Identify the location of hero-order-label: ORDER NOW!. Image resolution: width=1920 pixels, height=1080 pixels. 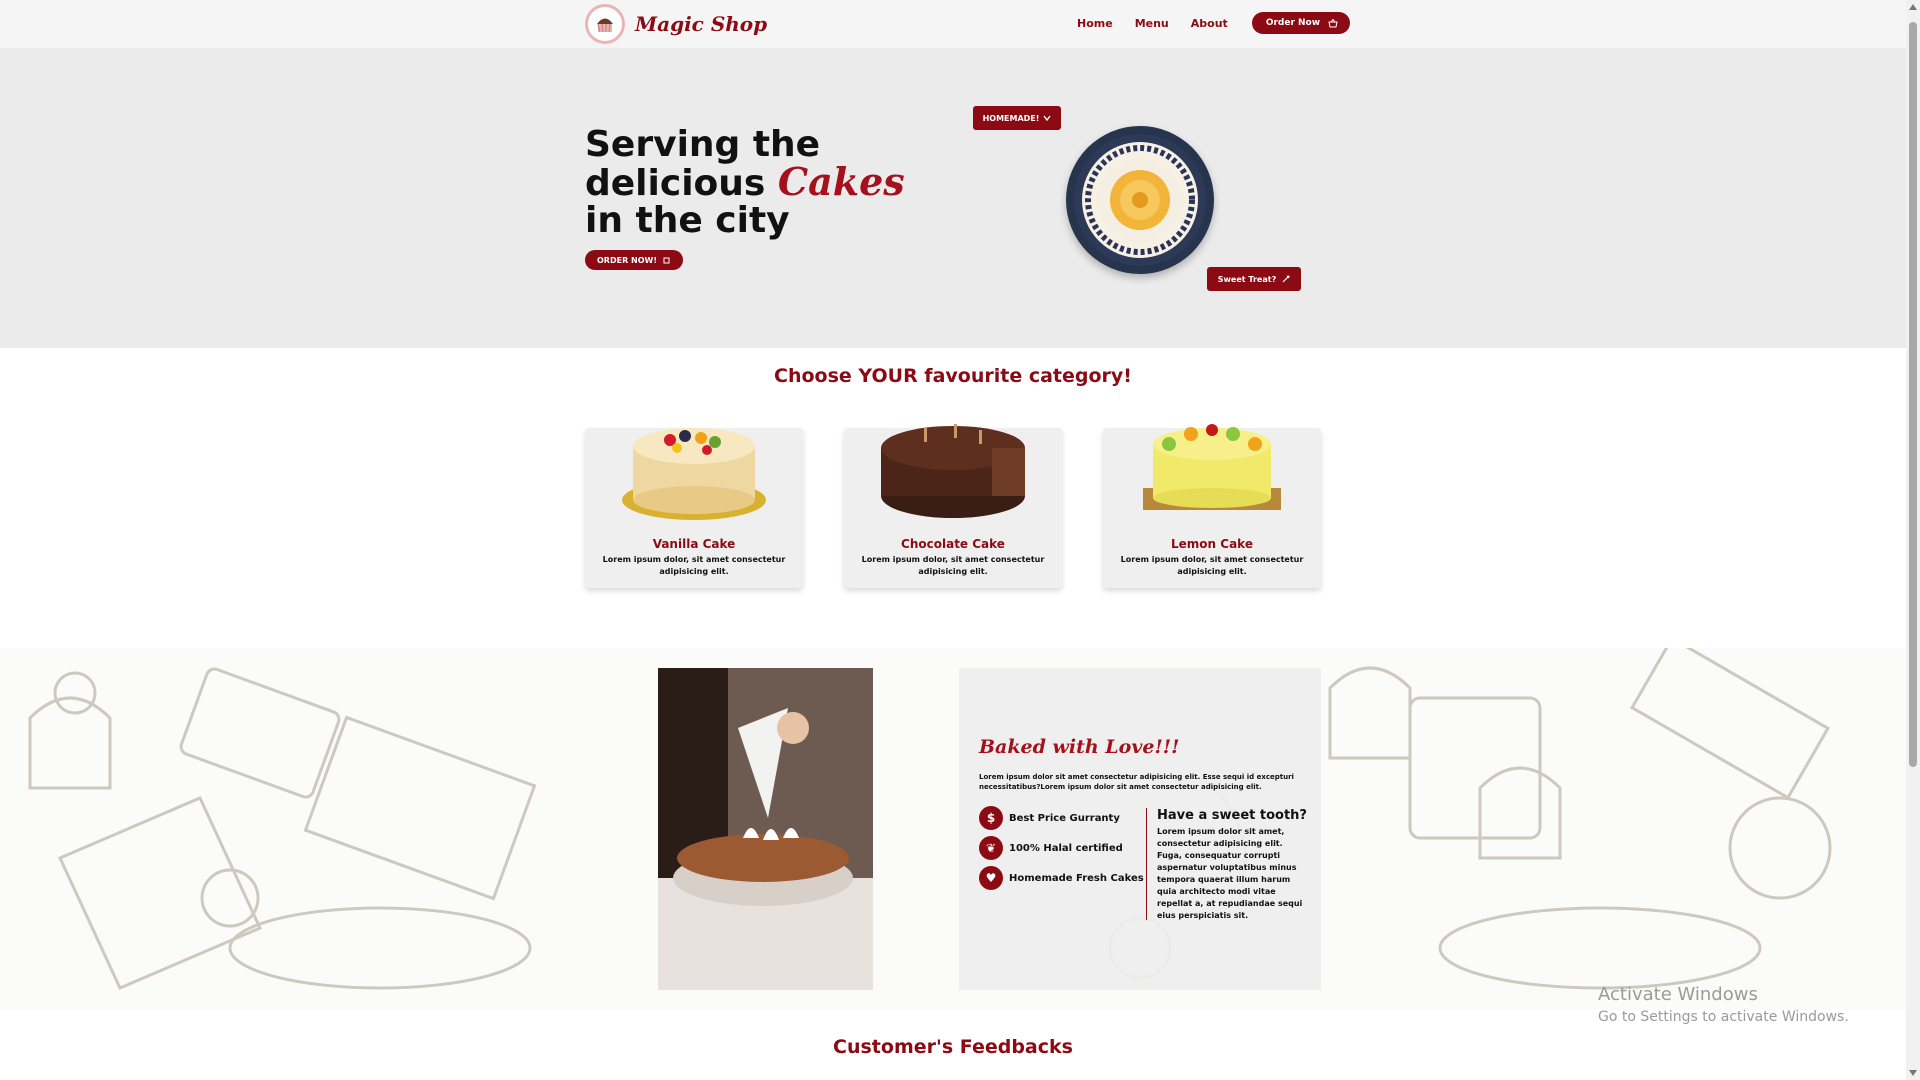
(627, 260).